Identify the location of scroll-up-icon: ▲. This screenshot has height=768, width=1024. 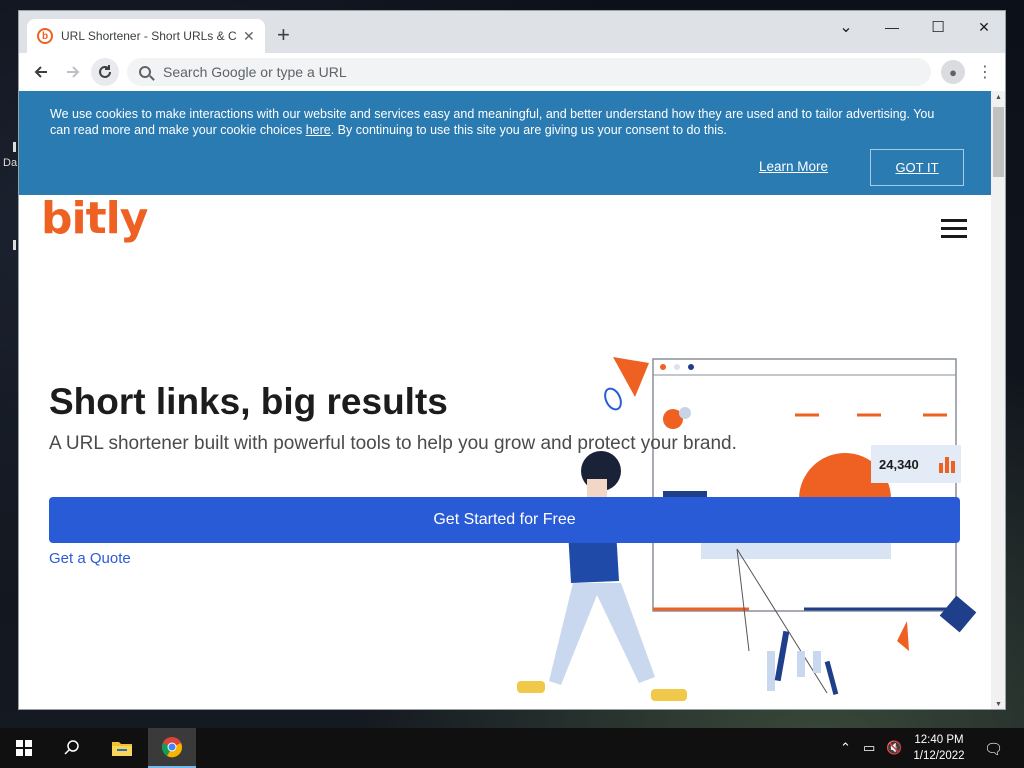
(998, 97).